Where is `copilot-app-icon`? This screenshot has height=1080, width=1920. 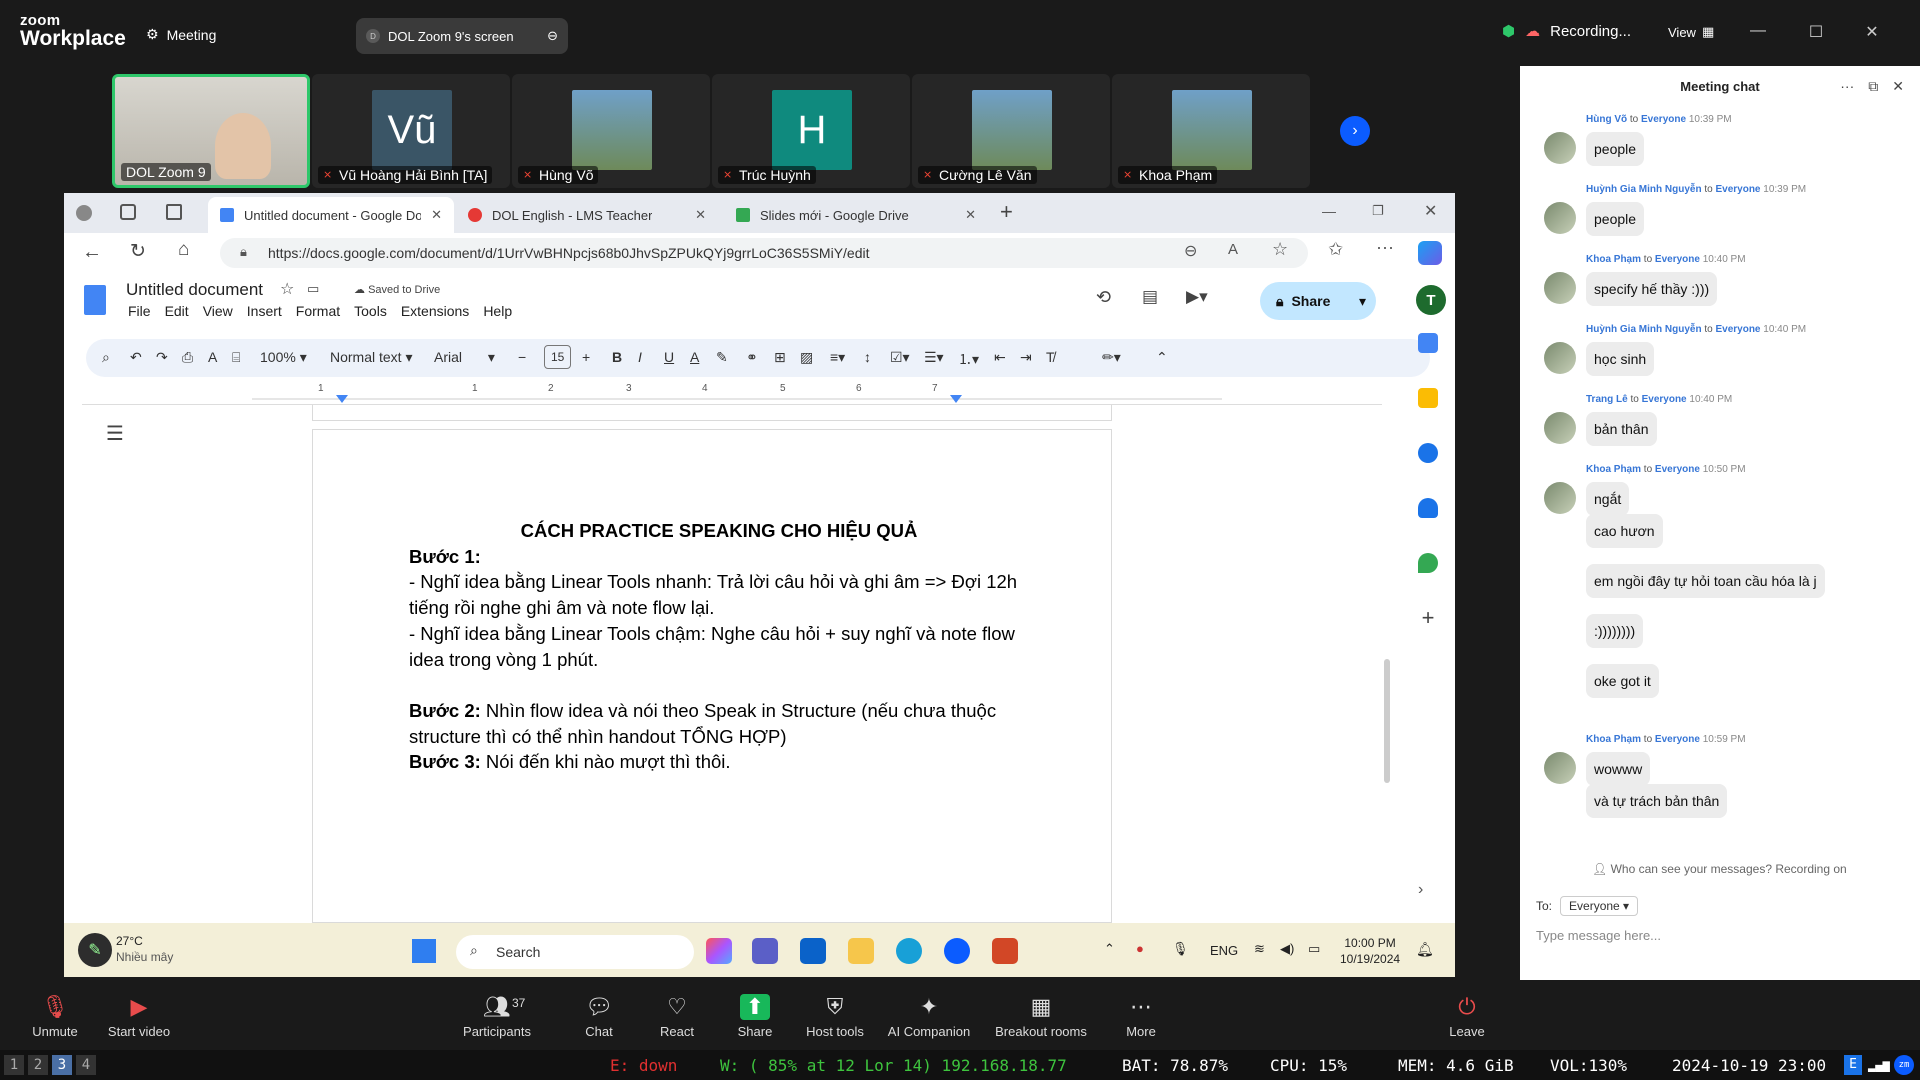 copilot-app-icon is located at coordinates (719, 951).